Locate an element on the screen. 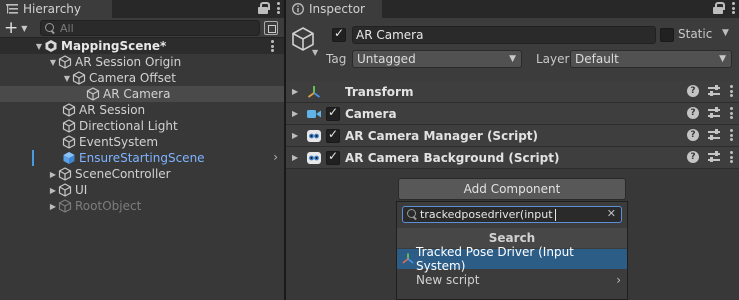  scene-label: MappingScene* is located at coordinates (114, 46).